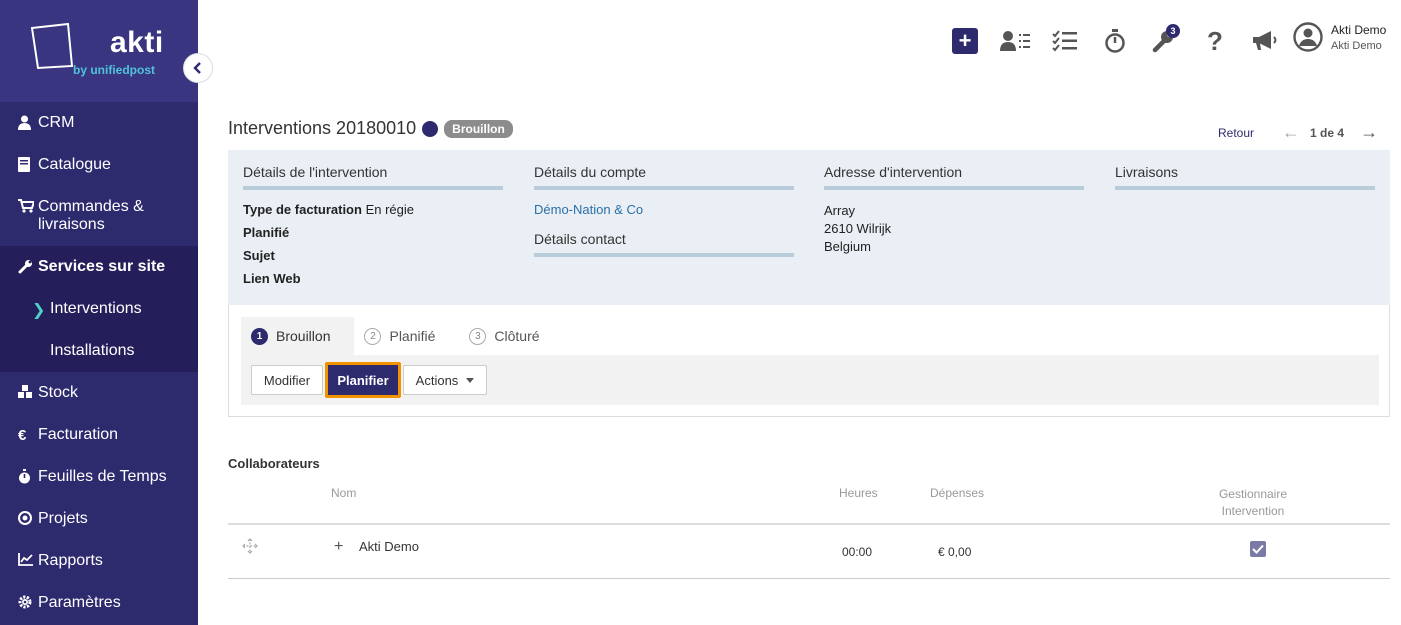  Describe the element at coordinates (99, 519) in the screenshot. I see `sidebar-item-projets: Projets` at that location.